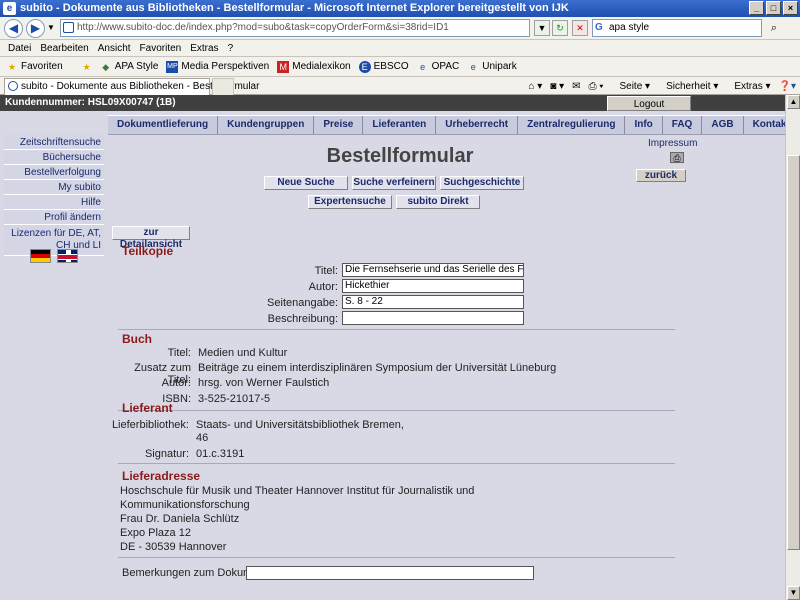 The image size is (800, 600). I want to click on scroll-thumb, so click(793, 352).